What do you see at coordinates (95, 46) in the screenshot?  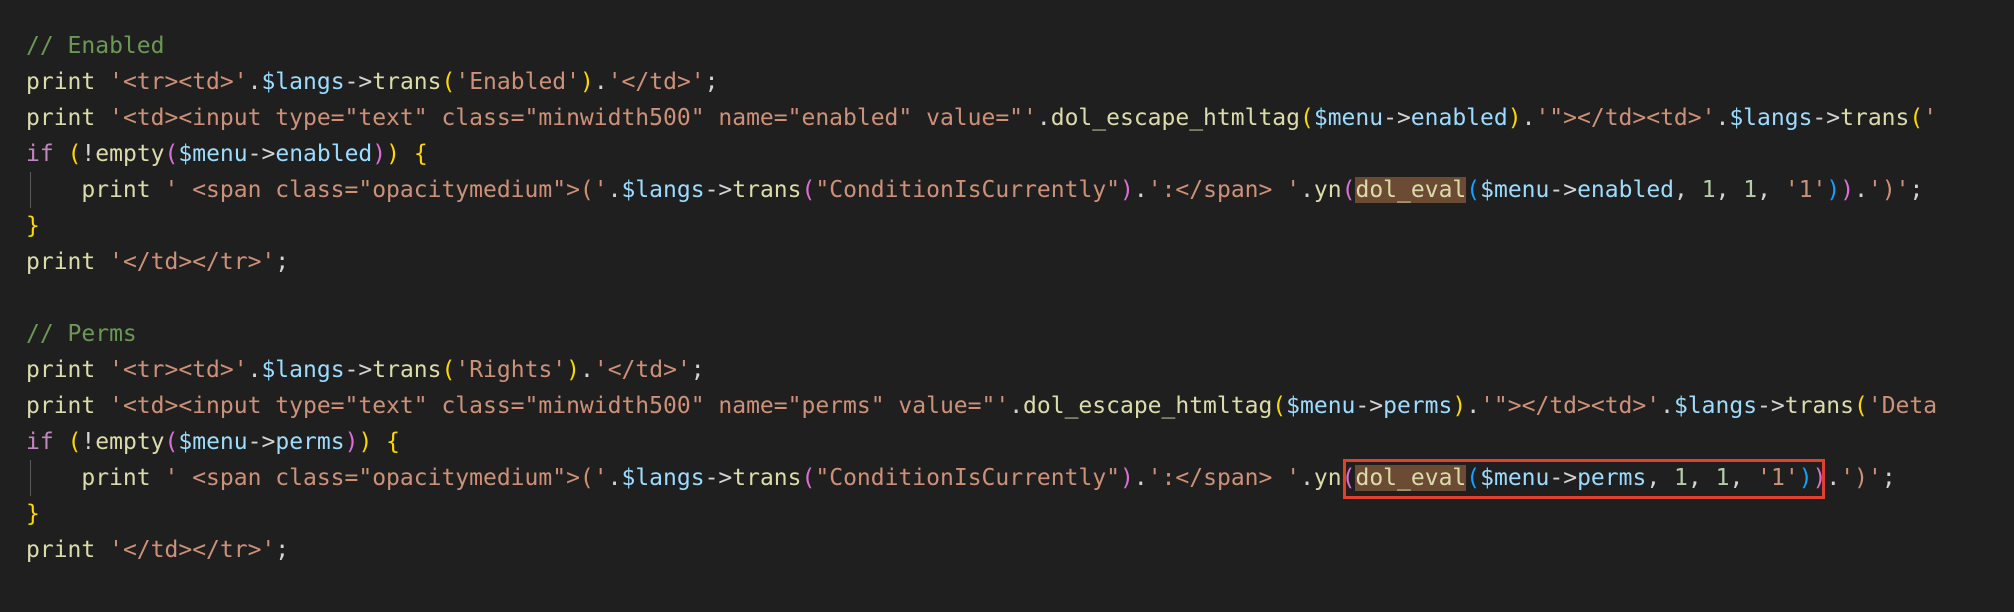 I see `code-comment: // Enabled` at bounding box center [95, 46].